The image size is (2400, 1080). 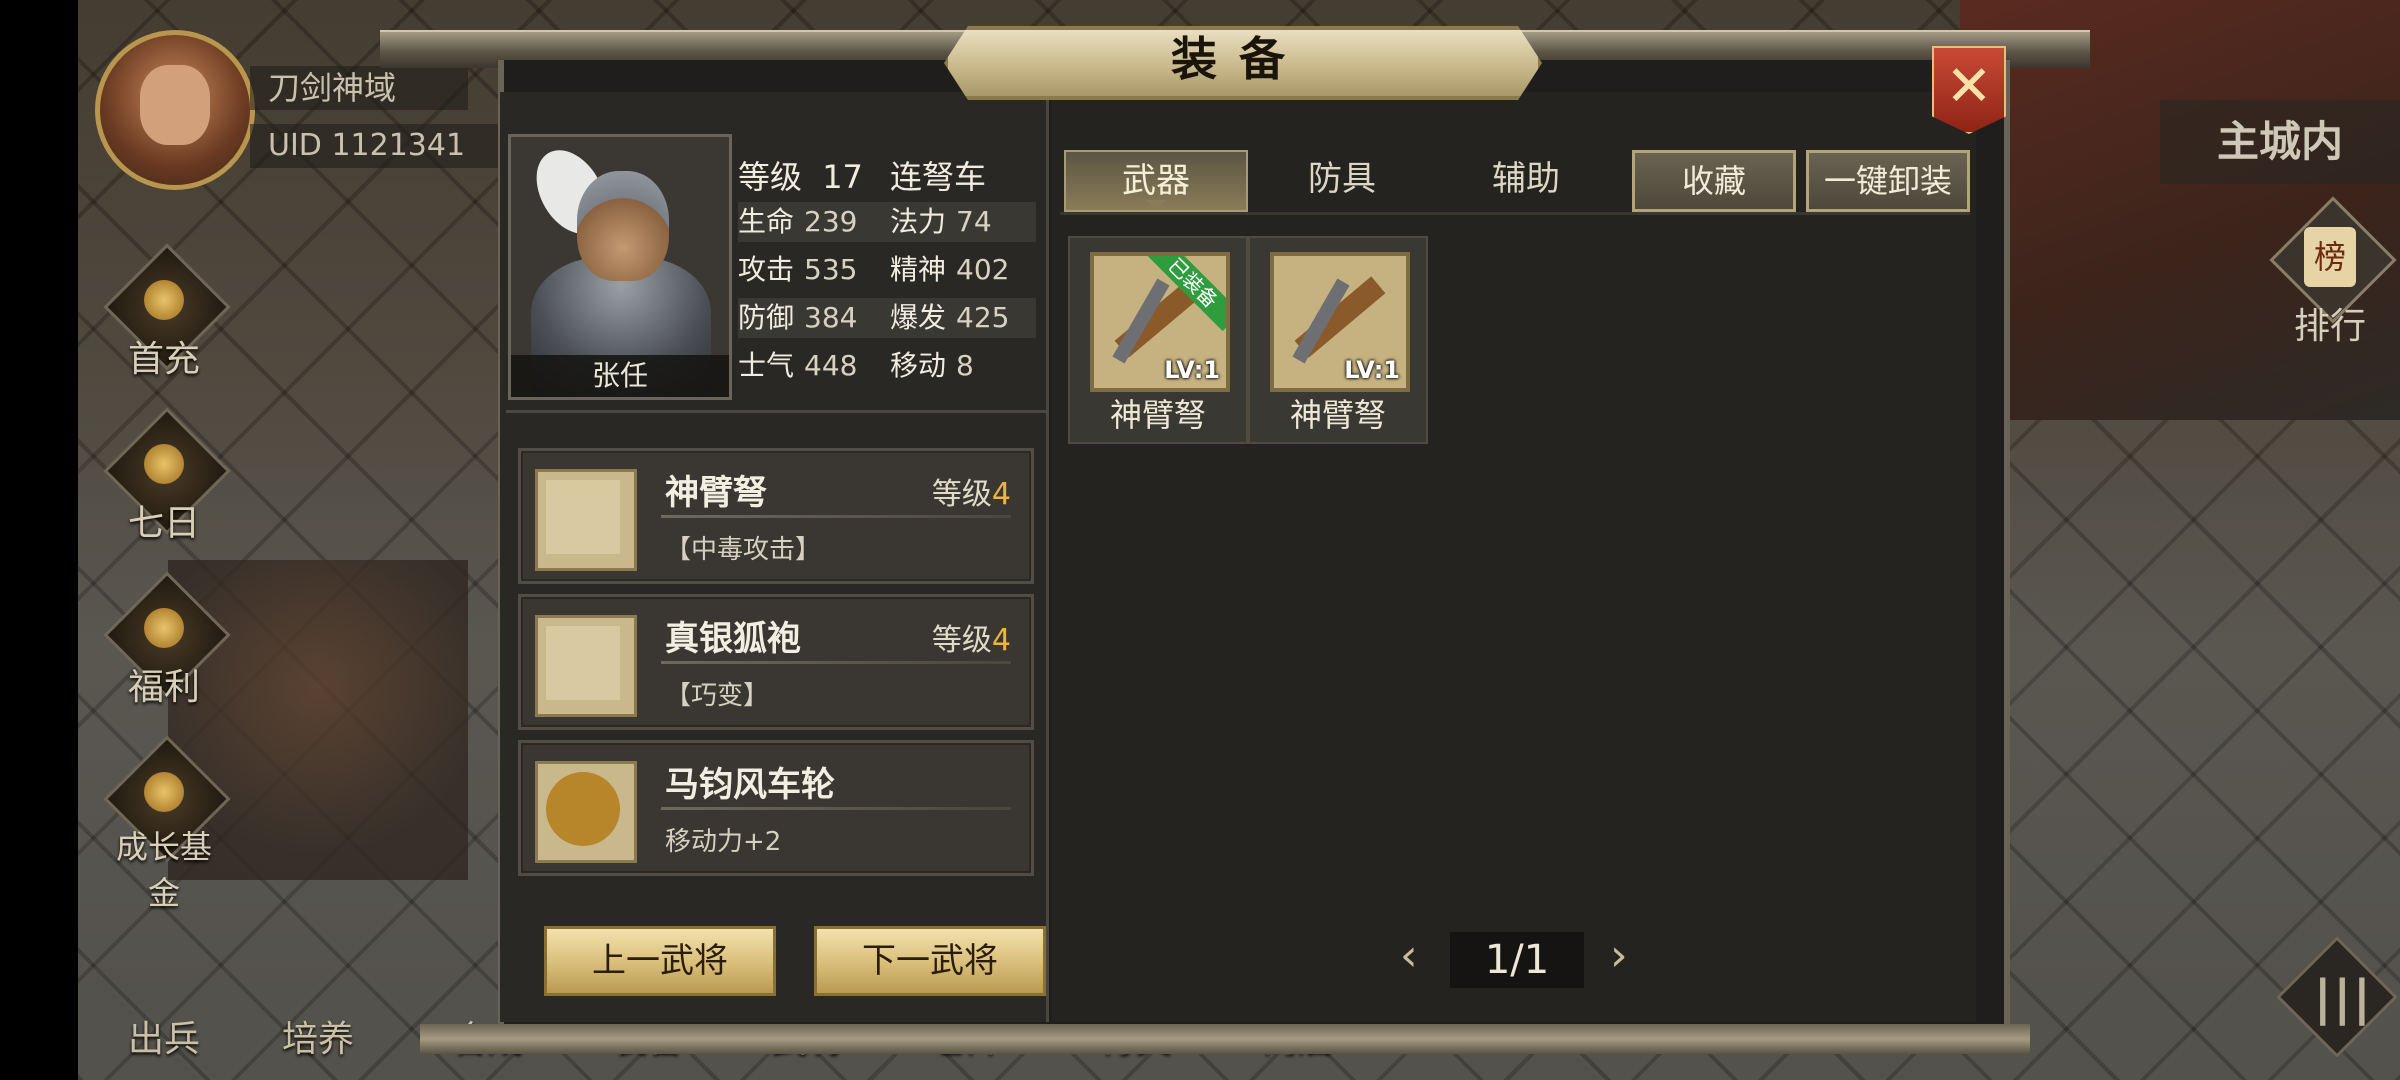 What do you see at coordinates (586, 666) in the screenshot?
I see `fox-robe-icon` at bounding box center [586, 666].